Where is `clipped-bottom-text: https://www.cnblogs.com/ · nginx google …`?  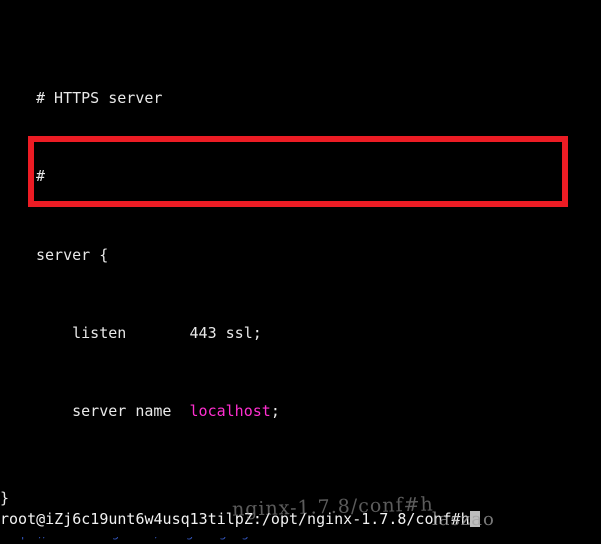 clipped-bottom-text: https://www.cnblogs.com/ · nginx google … is located at coordinates (300, 540).